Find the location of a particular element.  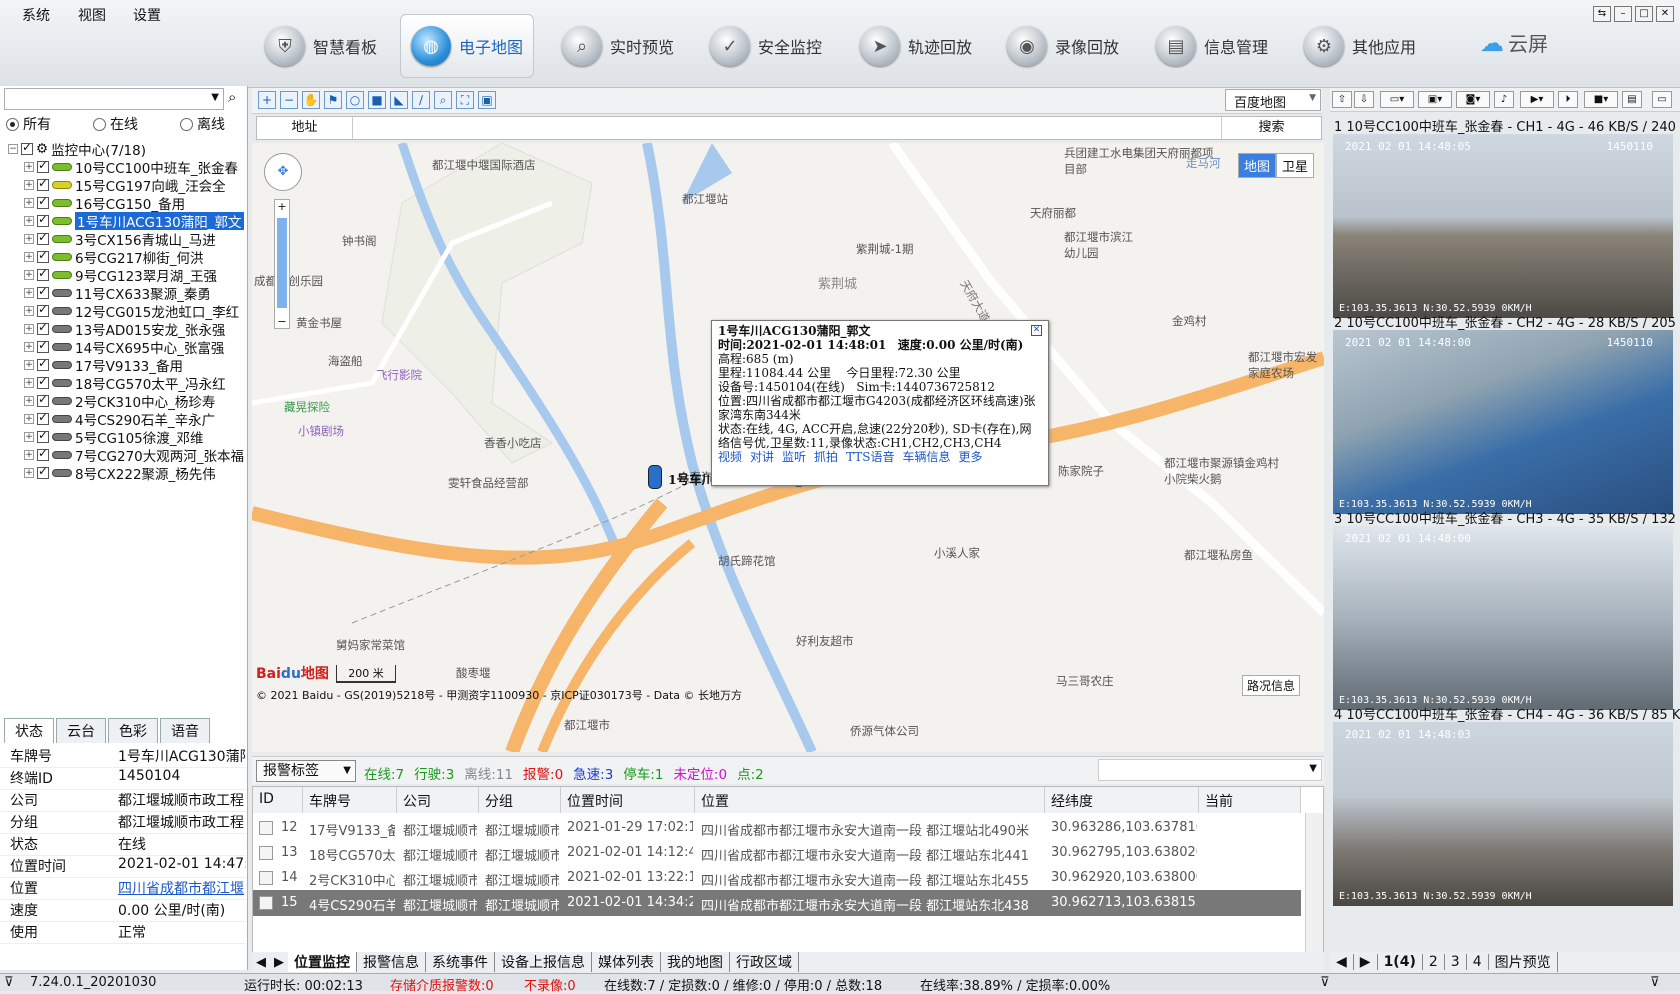

address-search-button: 搜索 is located at coordinates (1271, 128).